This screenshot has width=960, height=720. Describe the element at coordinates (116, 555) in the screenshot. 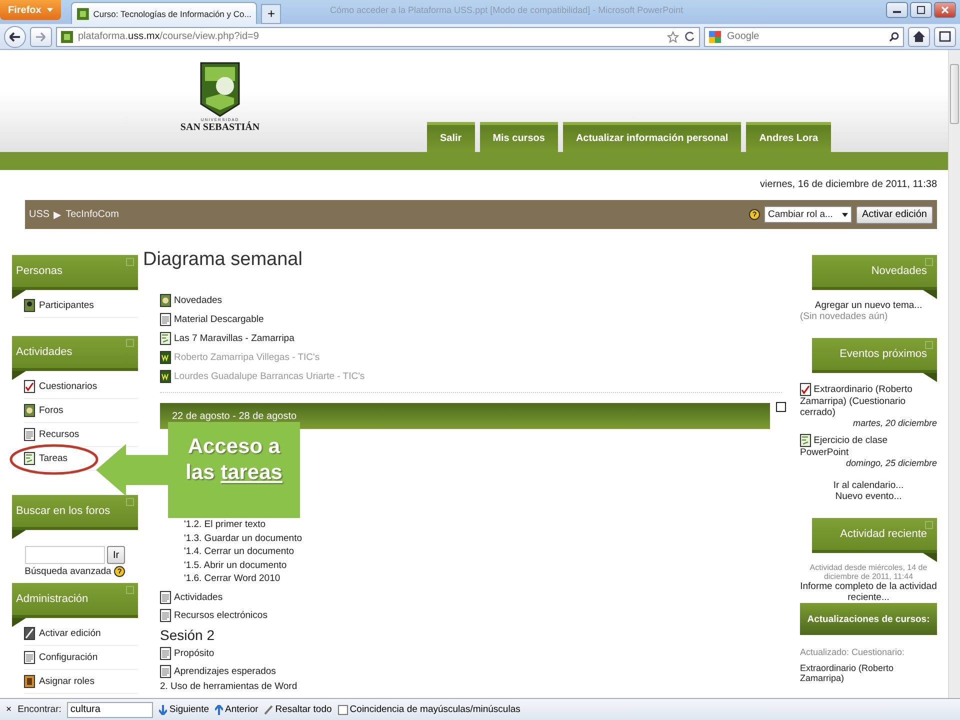

I see `go-button: Ir` at that location.